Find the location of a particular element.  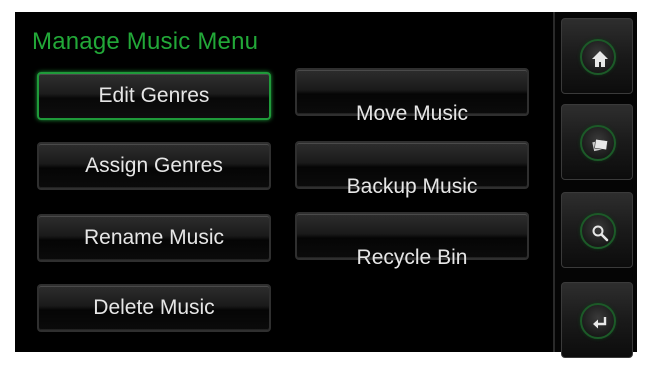

move-music-label: Move Music is located at coordinates (412, 113).